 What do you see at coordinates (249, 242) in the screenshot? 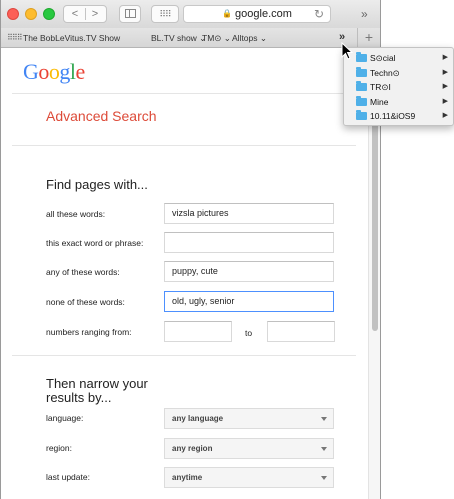
I see `exact-phrase-input` at bounding box center [249, 242].